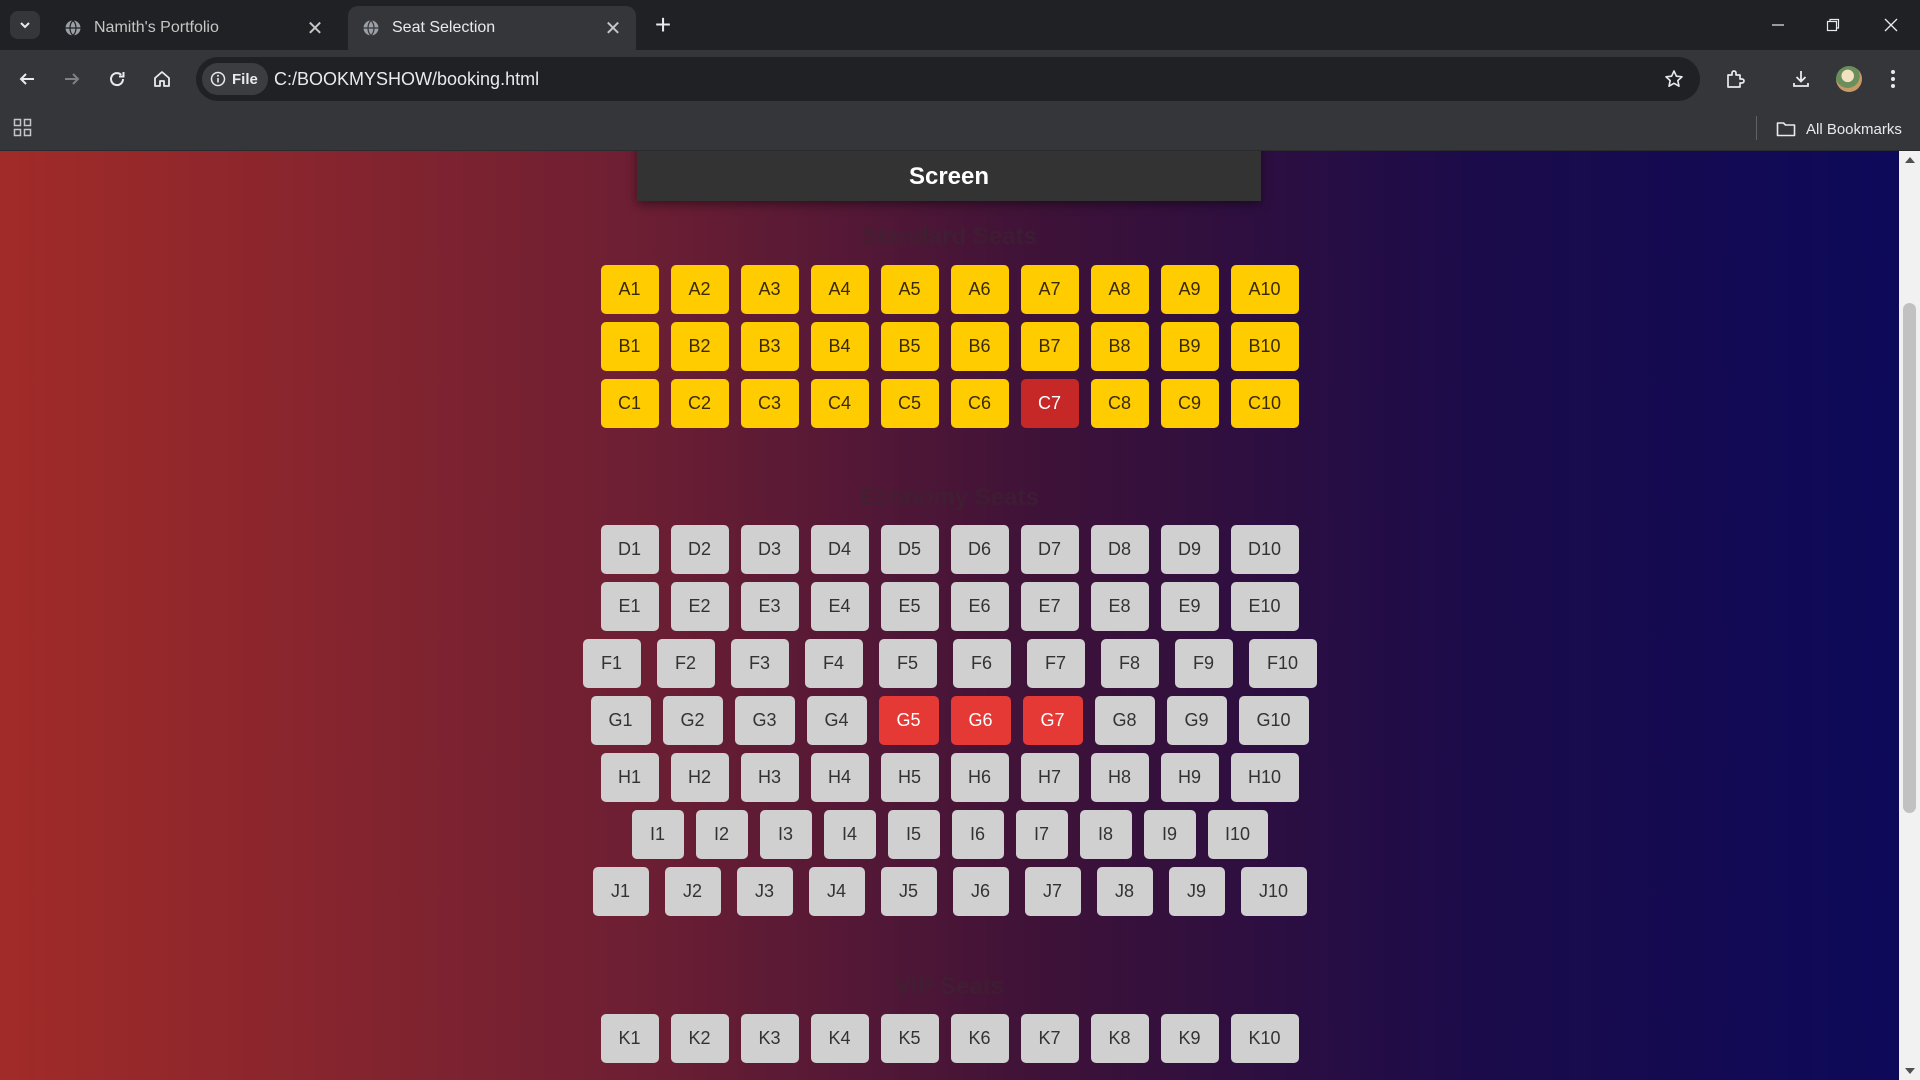  Describe the element at coordinates (1264, 777) in the screenshot. I see `seat-h10: H10` at that location.